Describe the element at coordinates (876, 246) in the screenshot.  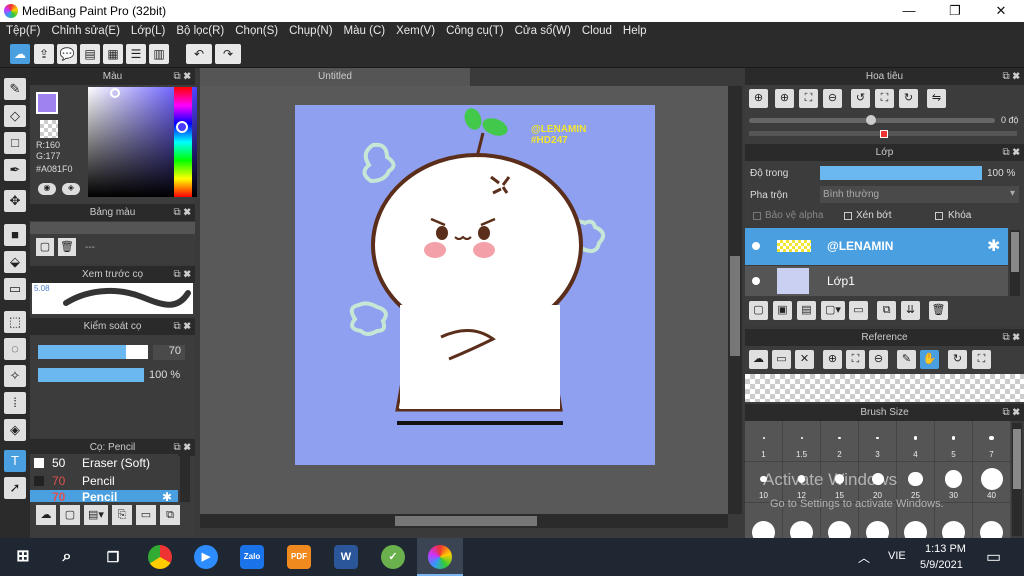
I see `layer-row-selected: @LENAMIN ✱` at that location.